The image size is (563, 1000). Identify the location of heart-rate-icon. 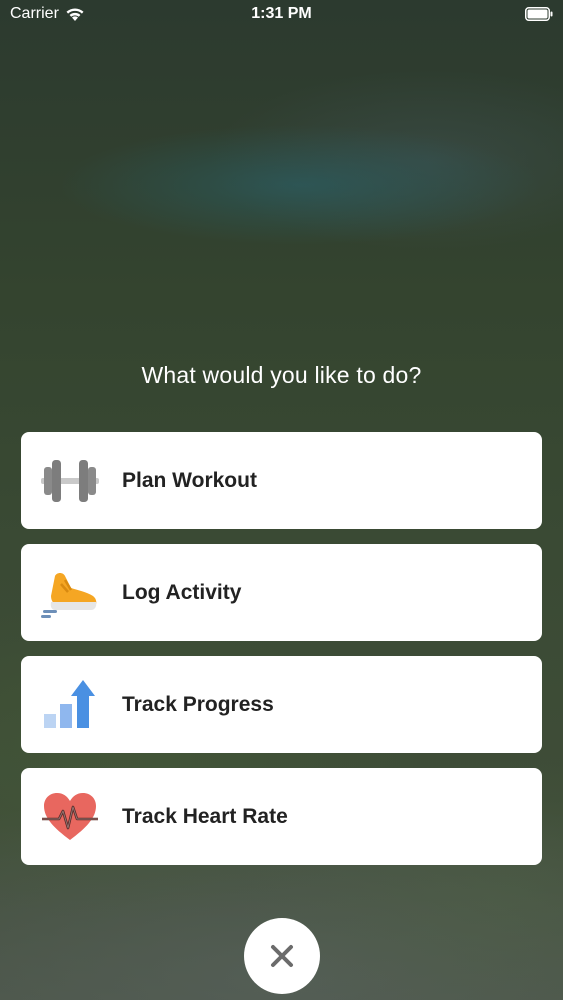
(70, 817).